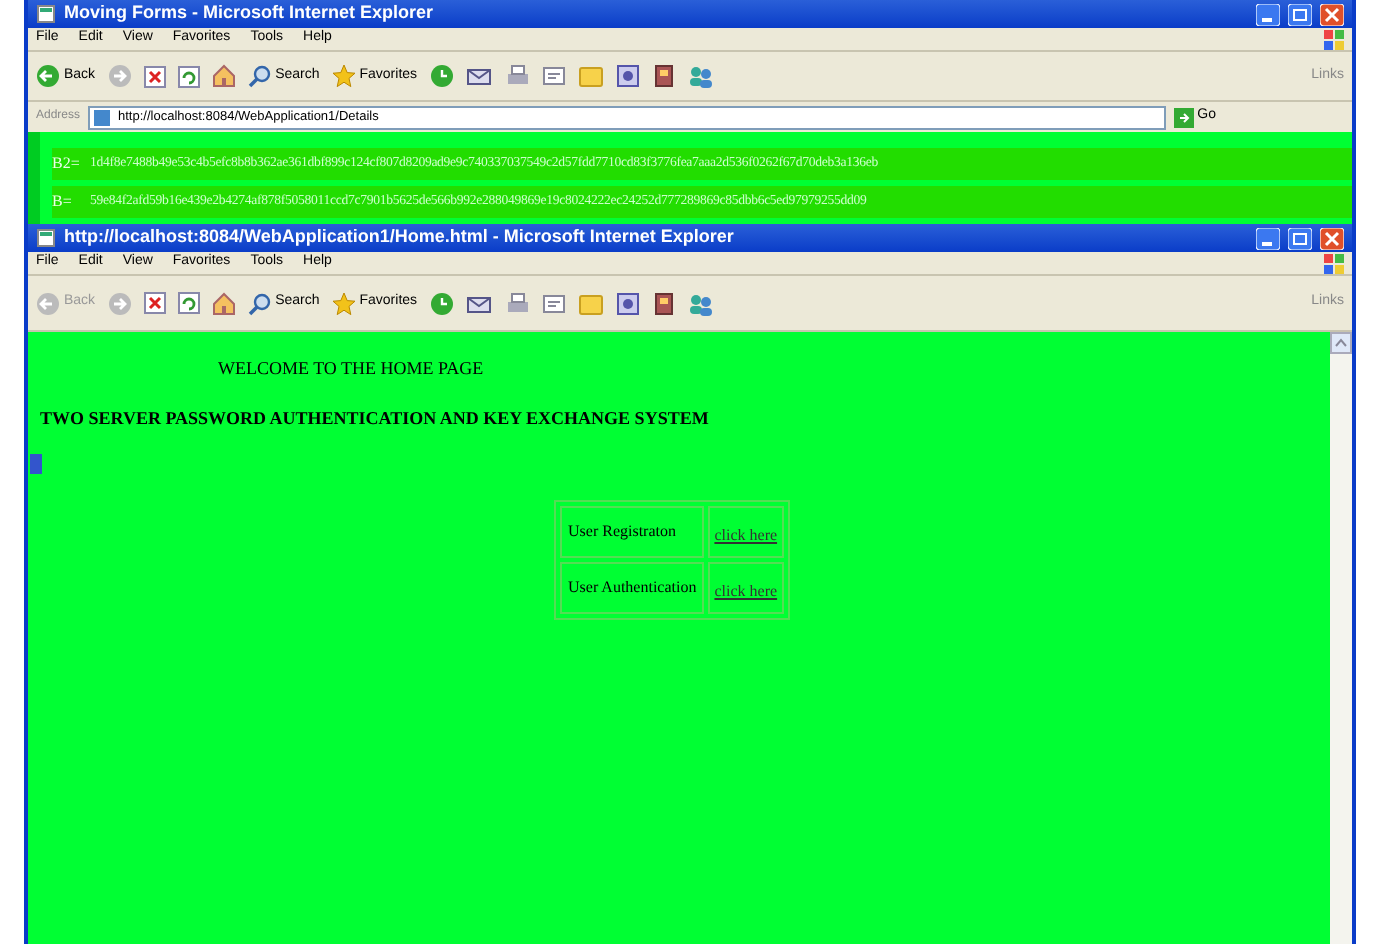  I want to click on scrollbar, so click(1341, 638).